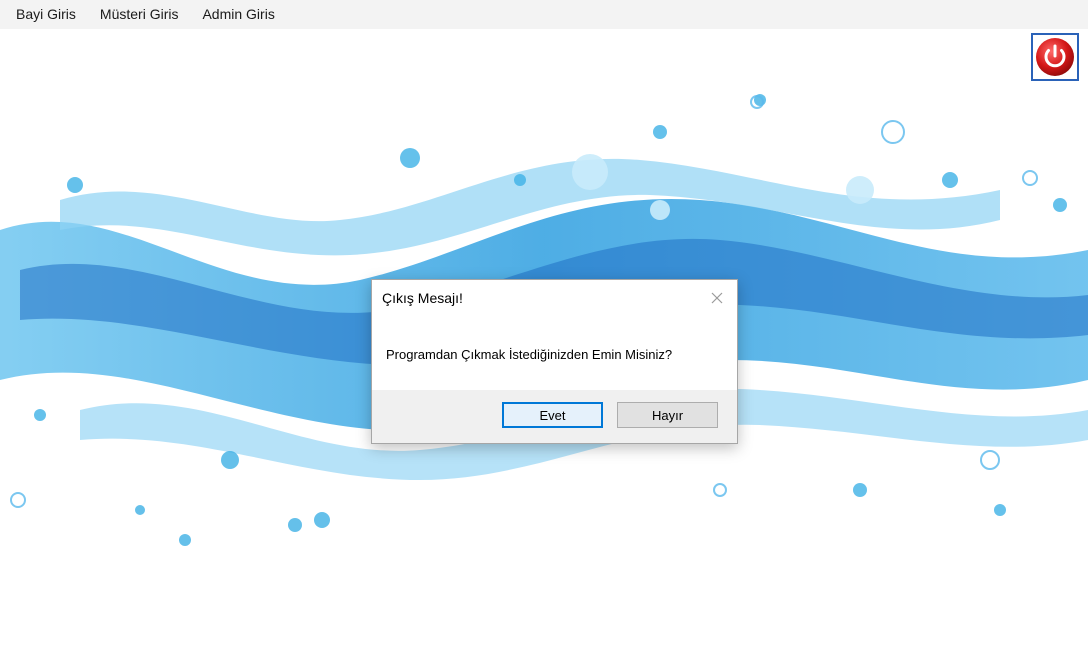 The image size is (1088, 651). I want to click on power-button, so click(1055, 57).